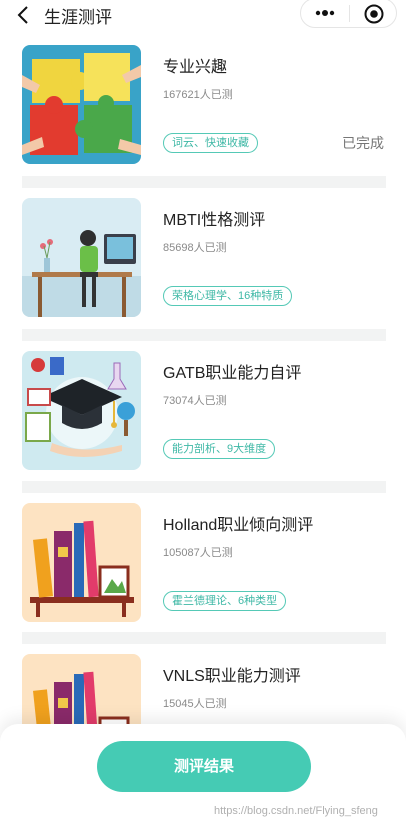 This screenshot has height=822, width=406. I want to click on nav-bar: 生涯测评, so click(203, 15).